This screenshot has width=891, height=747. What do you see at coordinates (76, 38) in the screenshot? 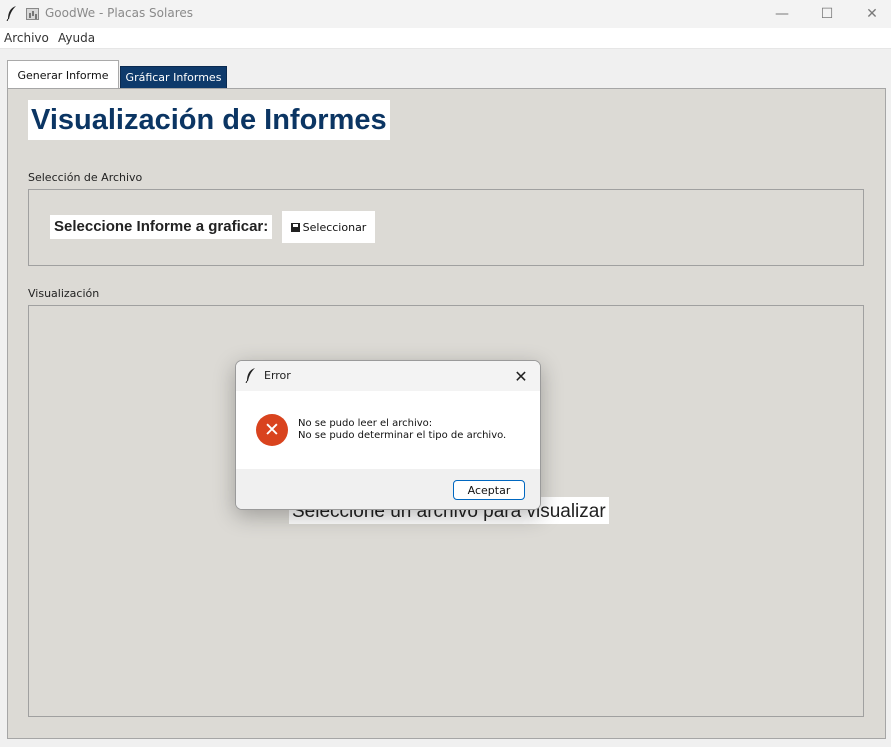
I see `menu-ayuda: Ayuda` at bounding box center [76, 38].